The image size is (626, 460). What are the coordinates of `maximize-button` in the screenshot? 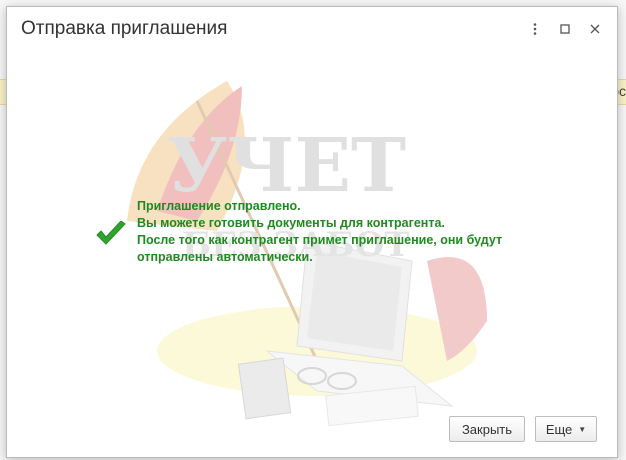 It's located at (565, 29).